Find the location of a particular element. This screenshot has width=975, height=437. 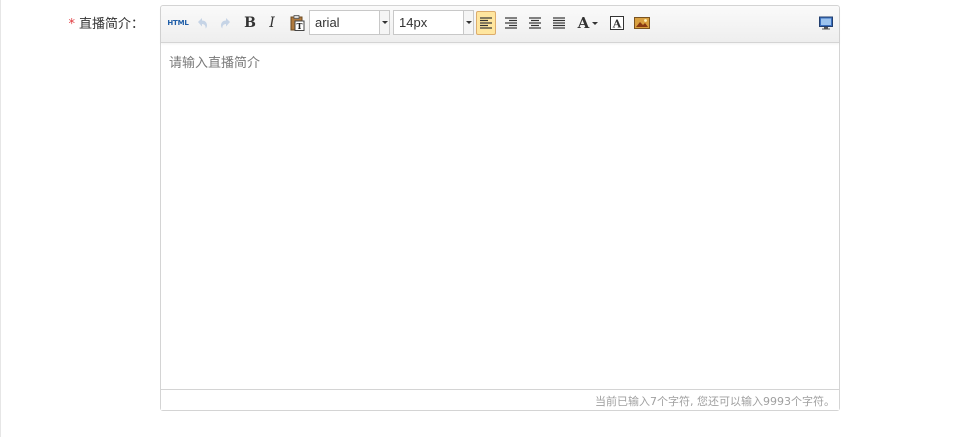

italic-button: I is located at coordinates (272, 23).